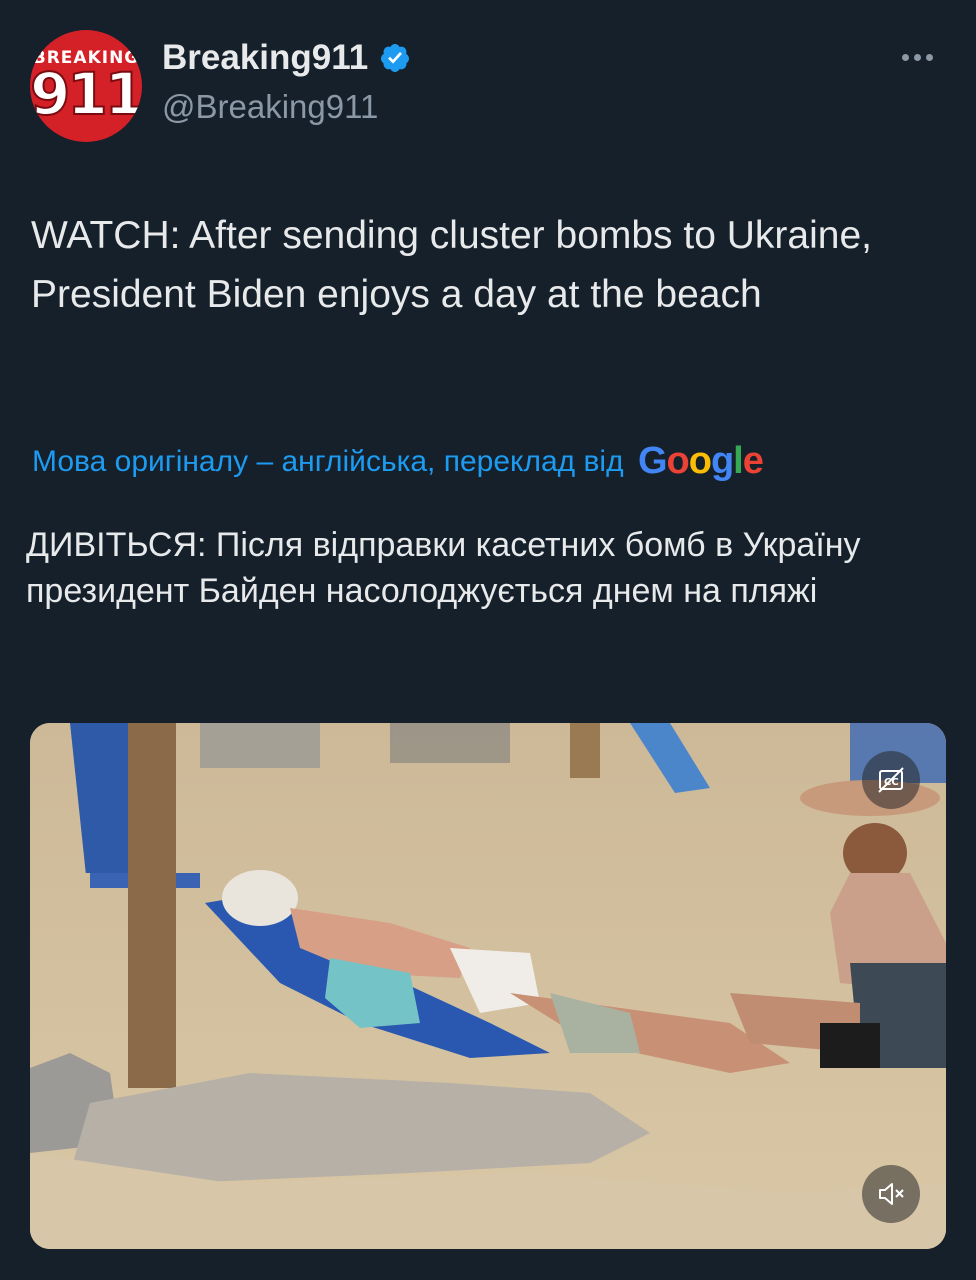 Image resolution: width=976 pixels, height=1280 pixels. What do you see at coordinates (394, 58) in the screenshot?
I see `verified-badge-icon` at bounding box center [394, 58].